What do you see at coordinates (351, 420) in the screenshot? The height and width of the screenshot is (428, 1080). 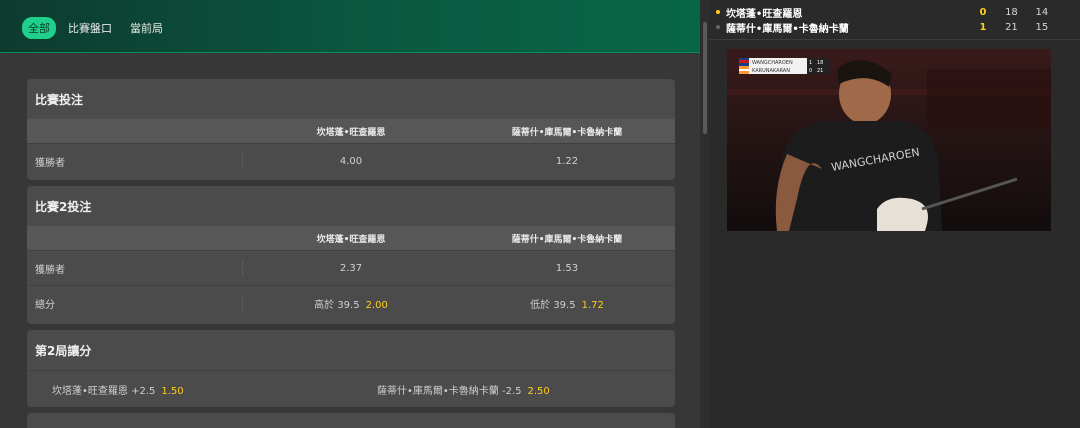 I see `next-market-card` at bounding box center [351, 420].